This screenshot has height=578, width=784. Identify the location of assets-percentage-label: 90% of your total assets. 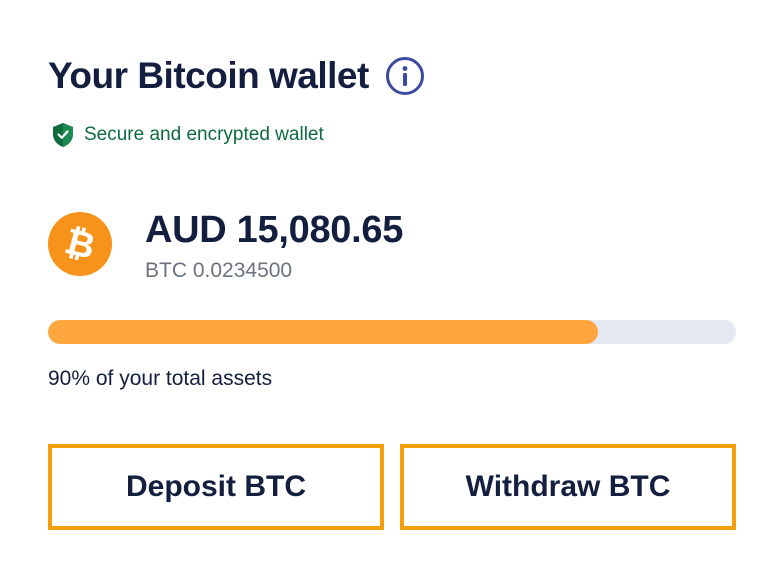
(160, 378).